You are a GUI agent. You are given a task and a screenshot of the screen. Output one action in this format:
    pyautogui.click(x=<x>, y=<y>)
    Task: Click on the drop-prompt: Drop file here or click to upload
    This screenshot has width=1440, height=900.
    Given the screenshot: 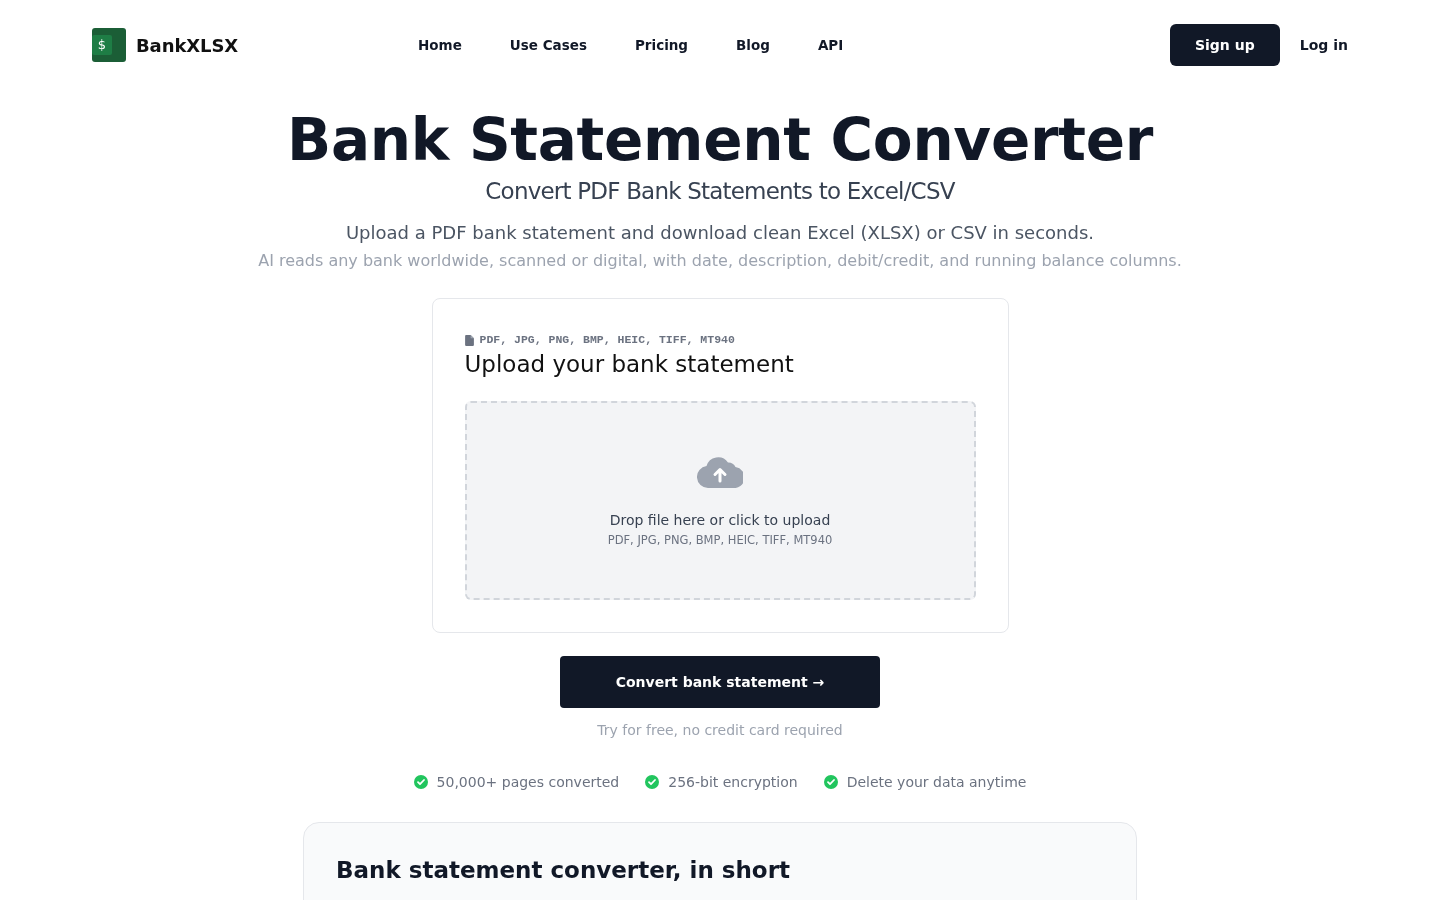 What is the action you would take?
    pyautogui.click(x=720, y=520)
    